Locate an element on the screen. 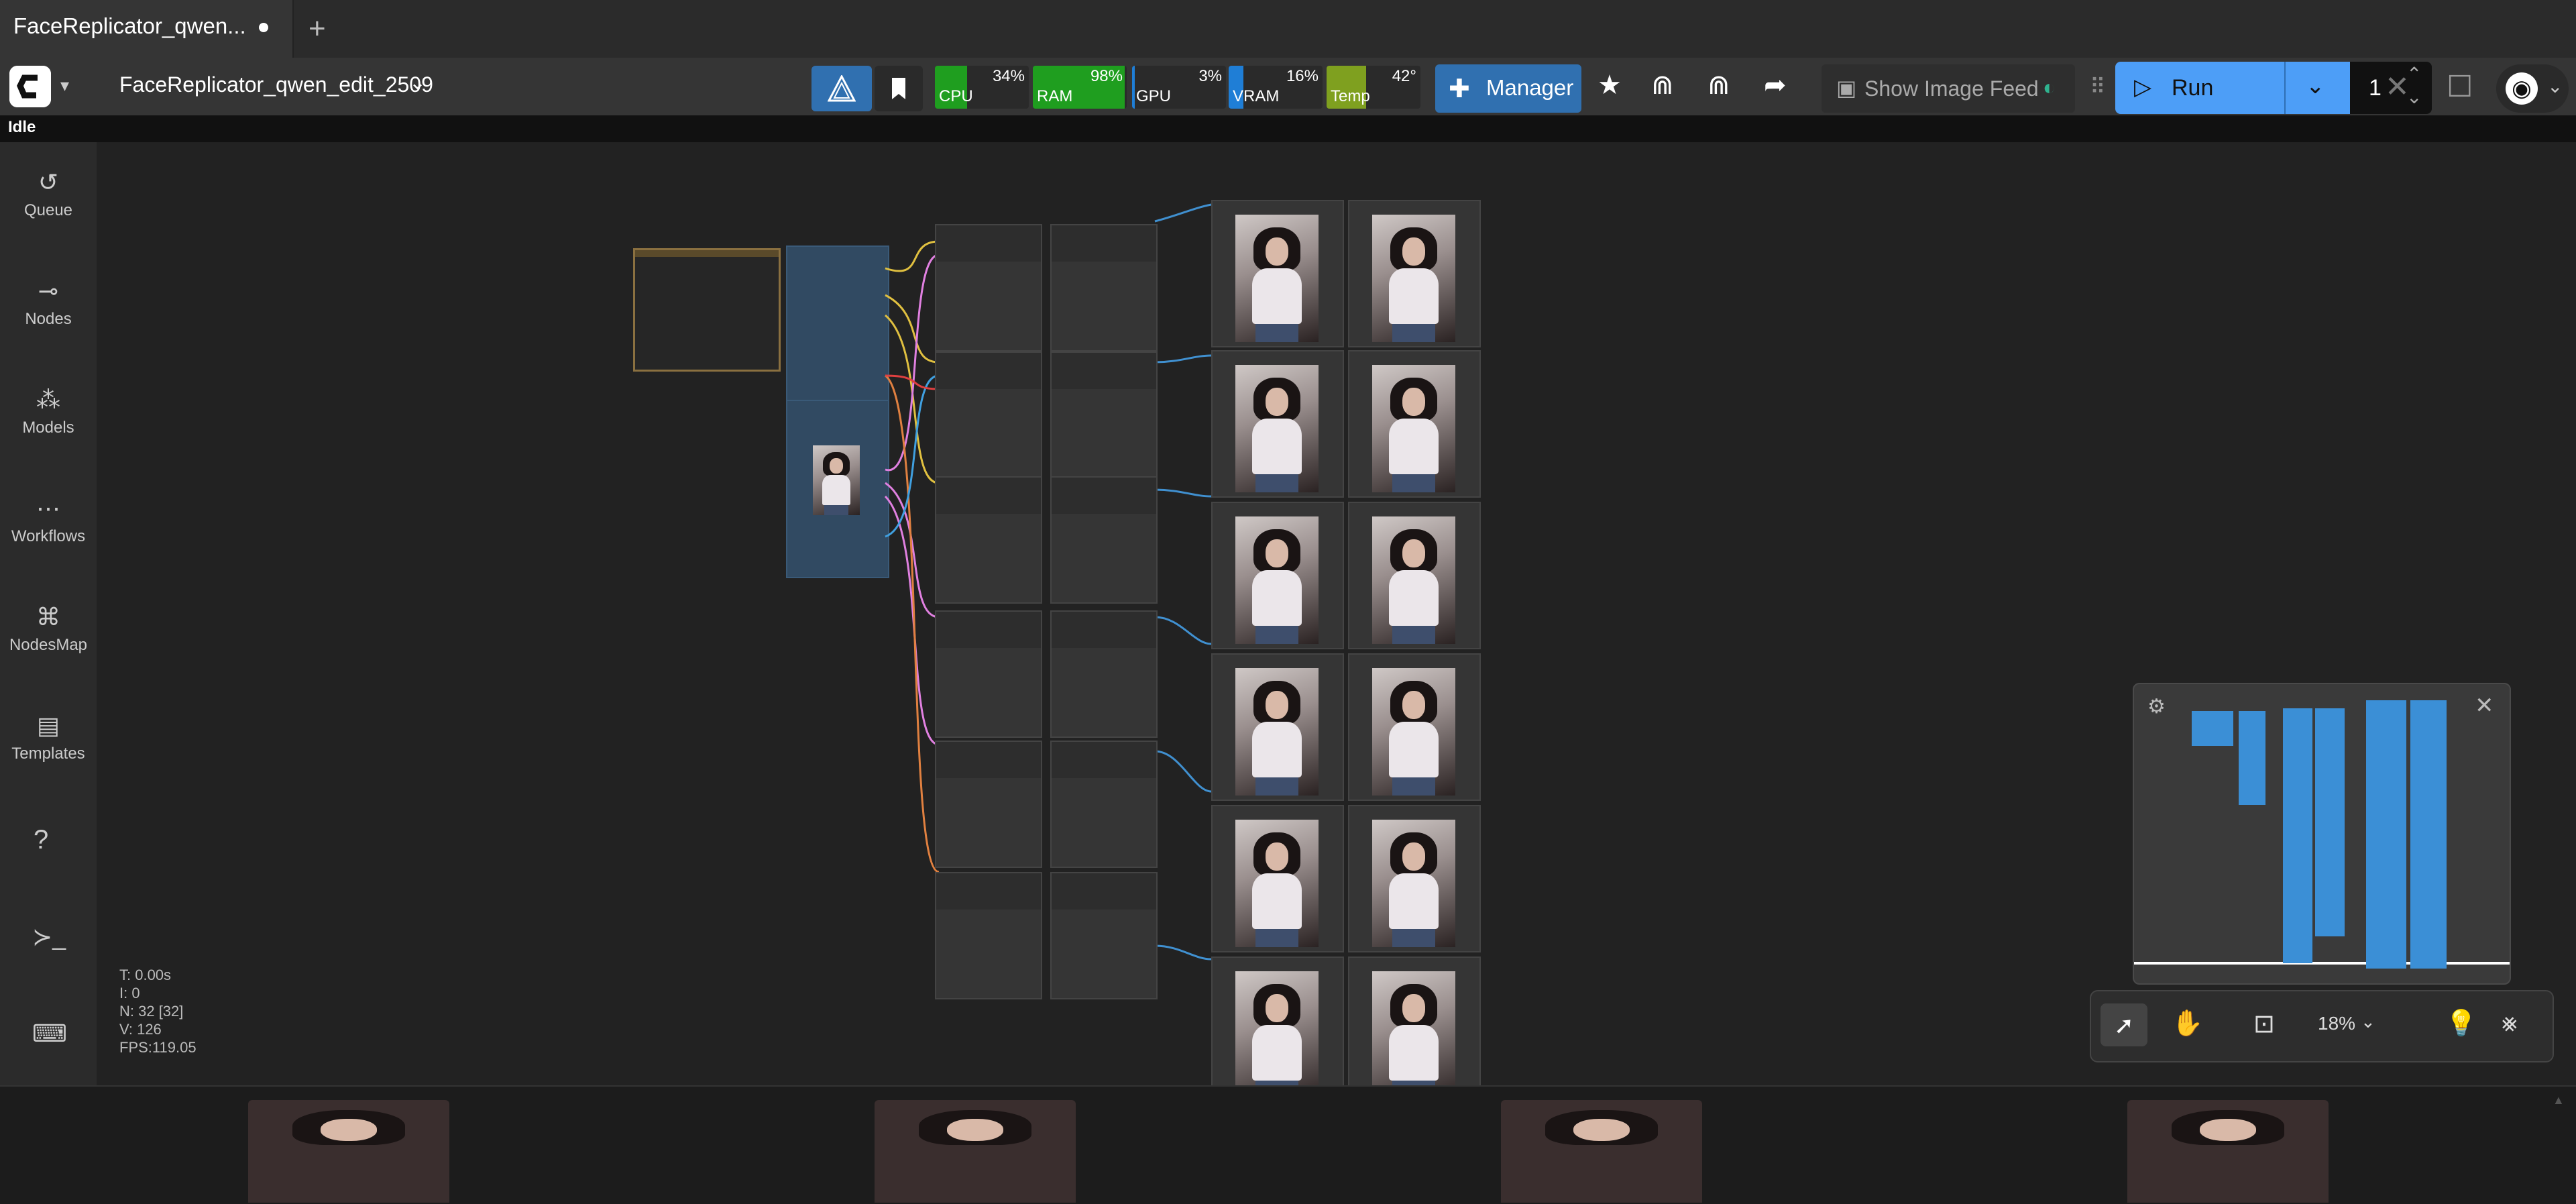 This screenshot has width=2576, height=1204. pointer-icon: ➚ is located at coordinates (2124, 1025).